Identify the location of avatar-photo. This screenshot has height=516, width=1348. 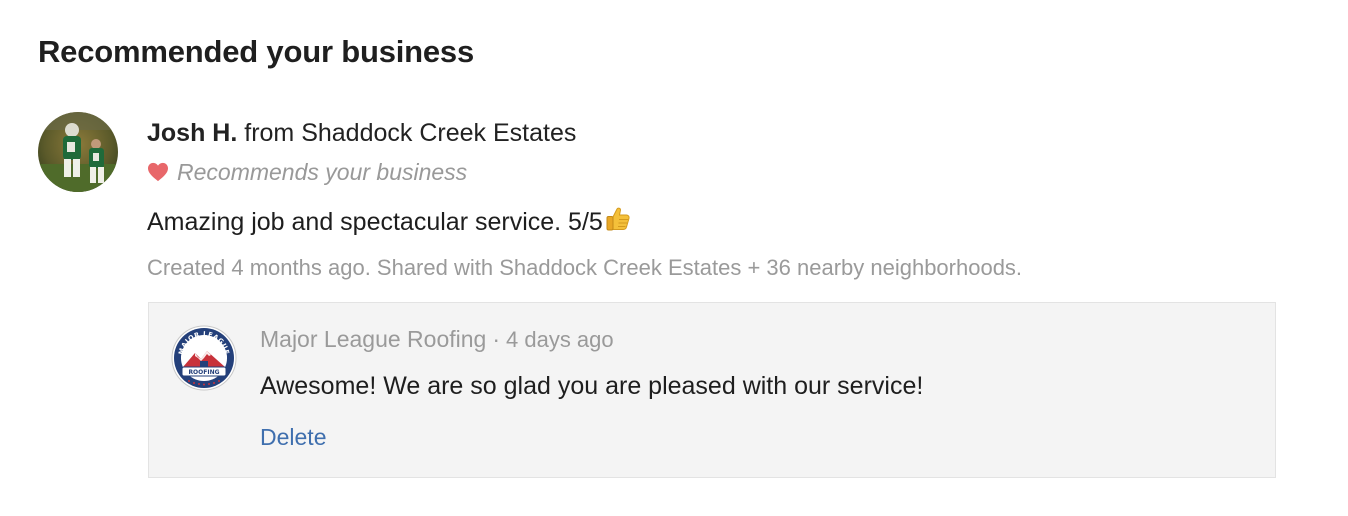
(78, 152).